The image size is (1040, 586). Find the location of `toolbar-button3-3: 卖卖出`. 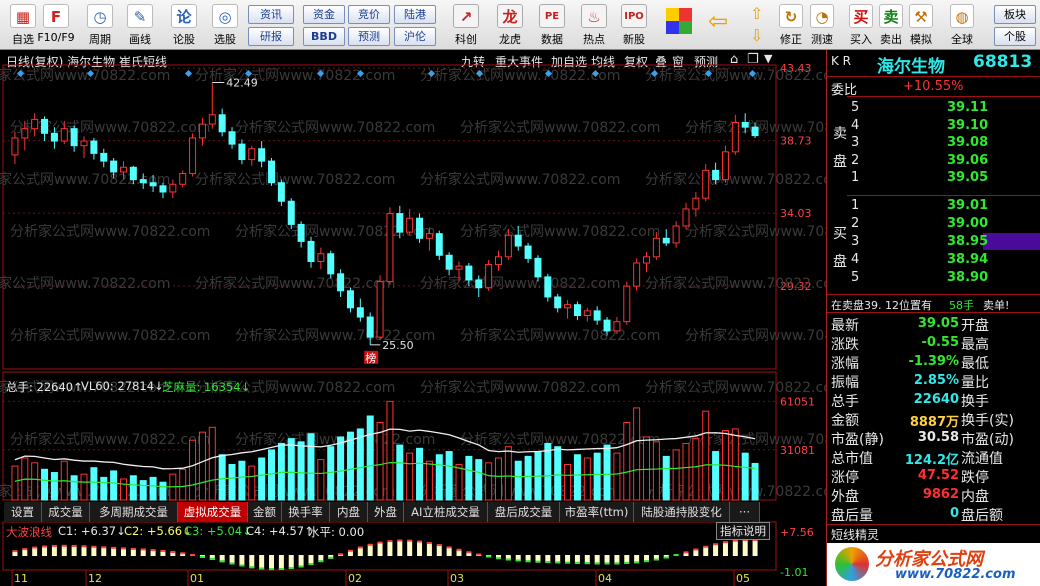

toolbar-button3-3: 卖卖出 is located at coordinates (891, 25).